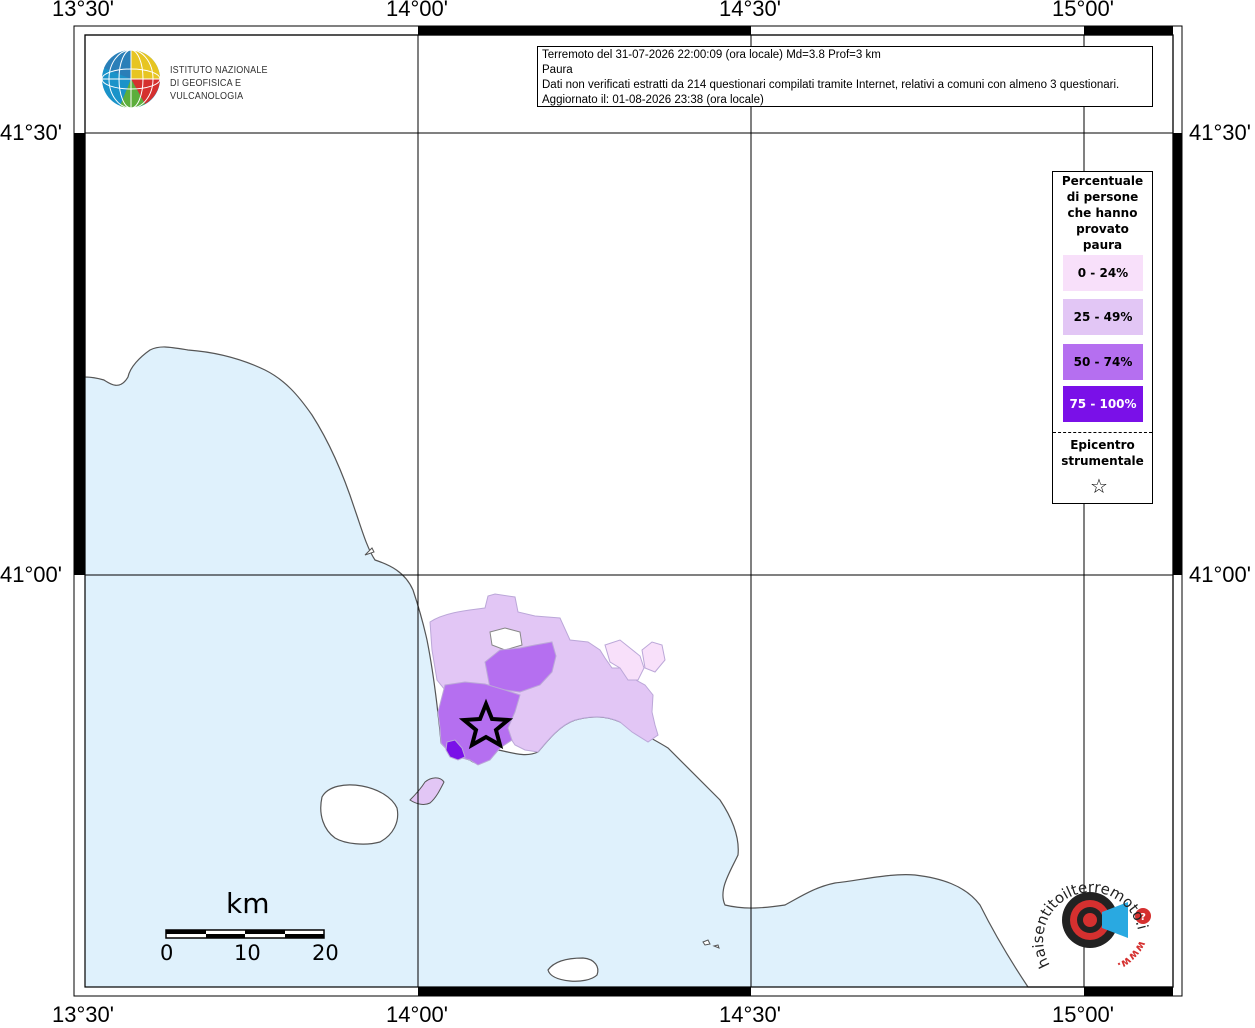 The height and width of the screenshot is (1028, 1255). I want to click on legend-title-line: Percentuale, so click(1102, 181).